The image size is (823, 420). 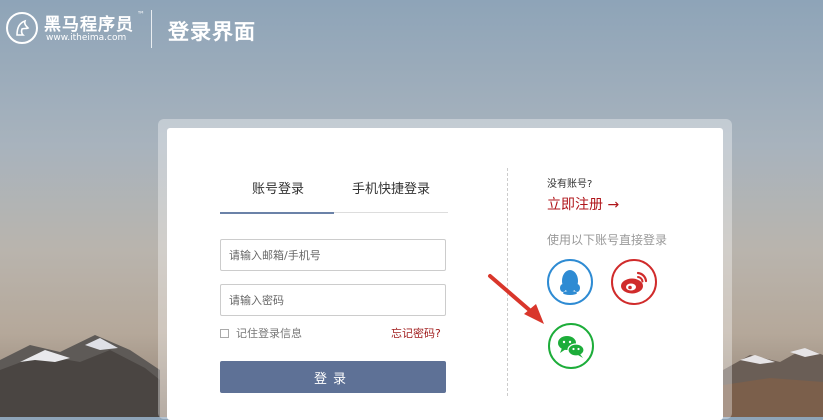 I want to click on weibo-login-button, so click(x=634, y=282).